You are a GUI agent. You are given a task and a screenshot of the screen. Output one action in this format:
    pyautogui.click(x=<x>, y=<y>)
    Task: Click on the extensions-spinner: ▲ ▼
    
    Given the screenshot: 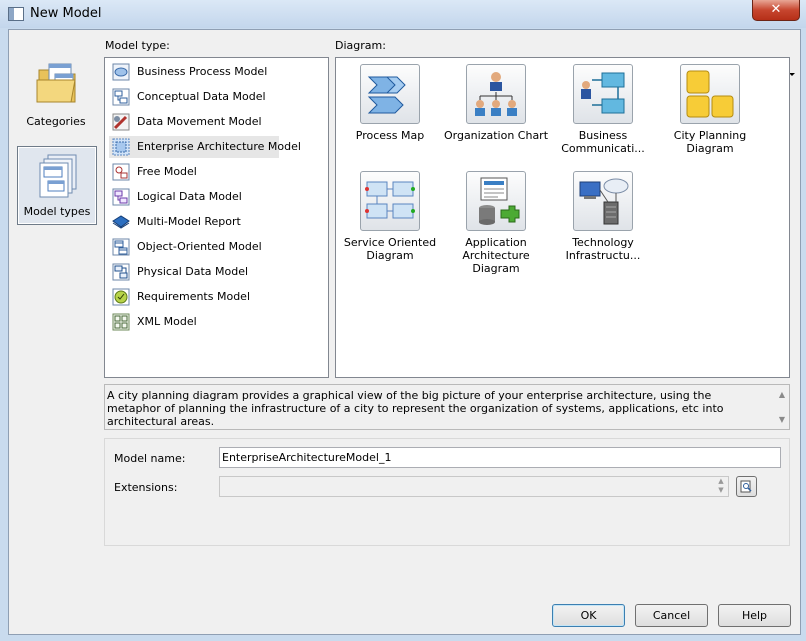 What is the action you would take?
    pyautogui.click(x=721, y=486)
    